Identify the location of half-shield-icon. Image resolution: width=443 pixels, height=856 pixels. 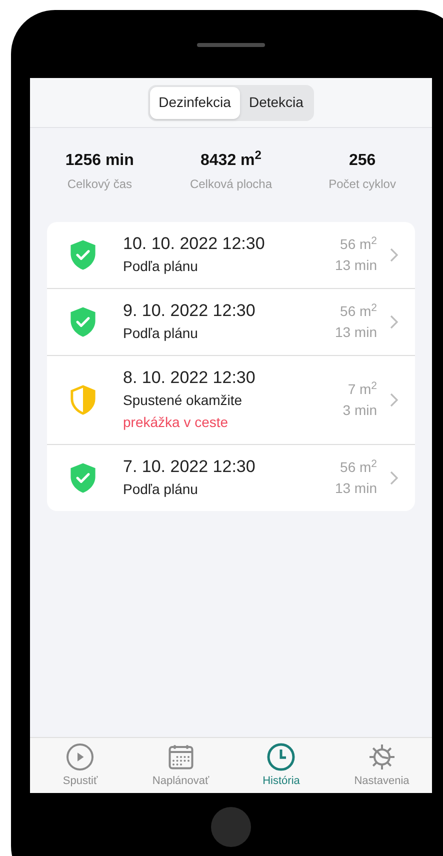
(83, 400).